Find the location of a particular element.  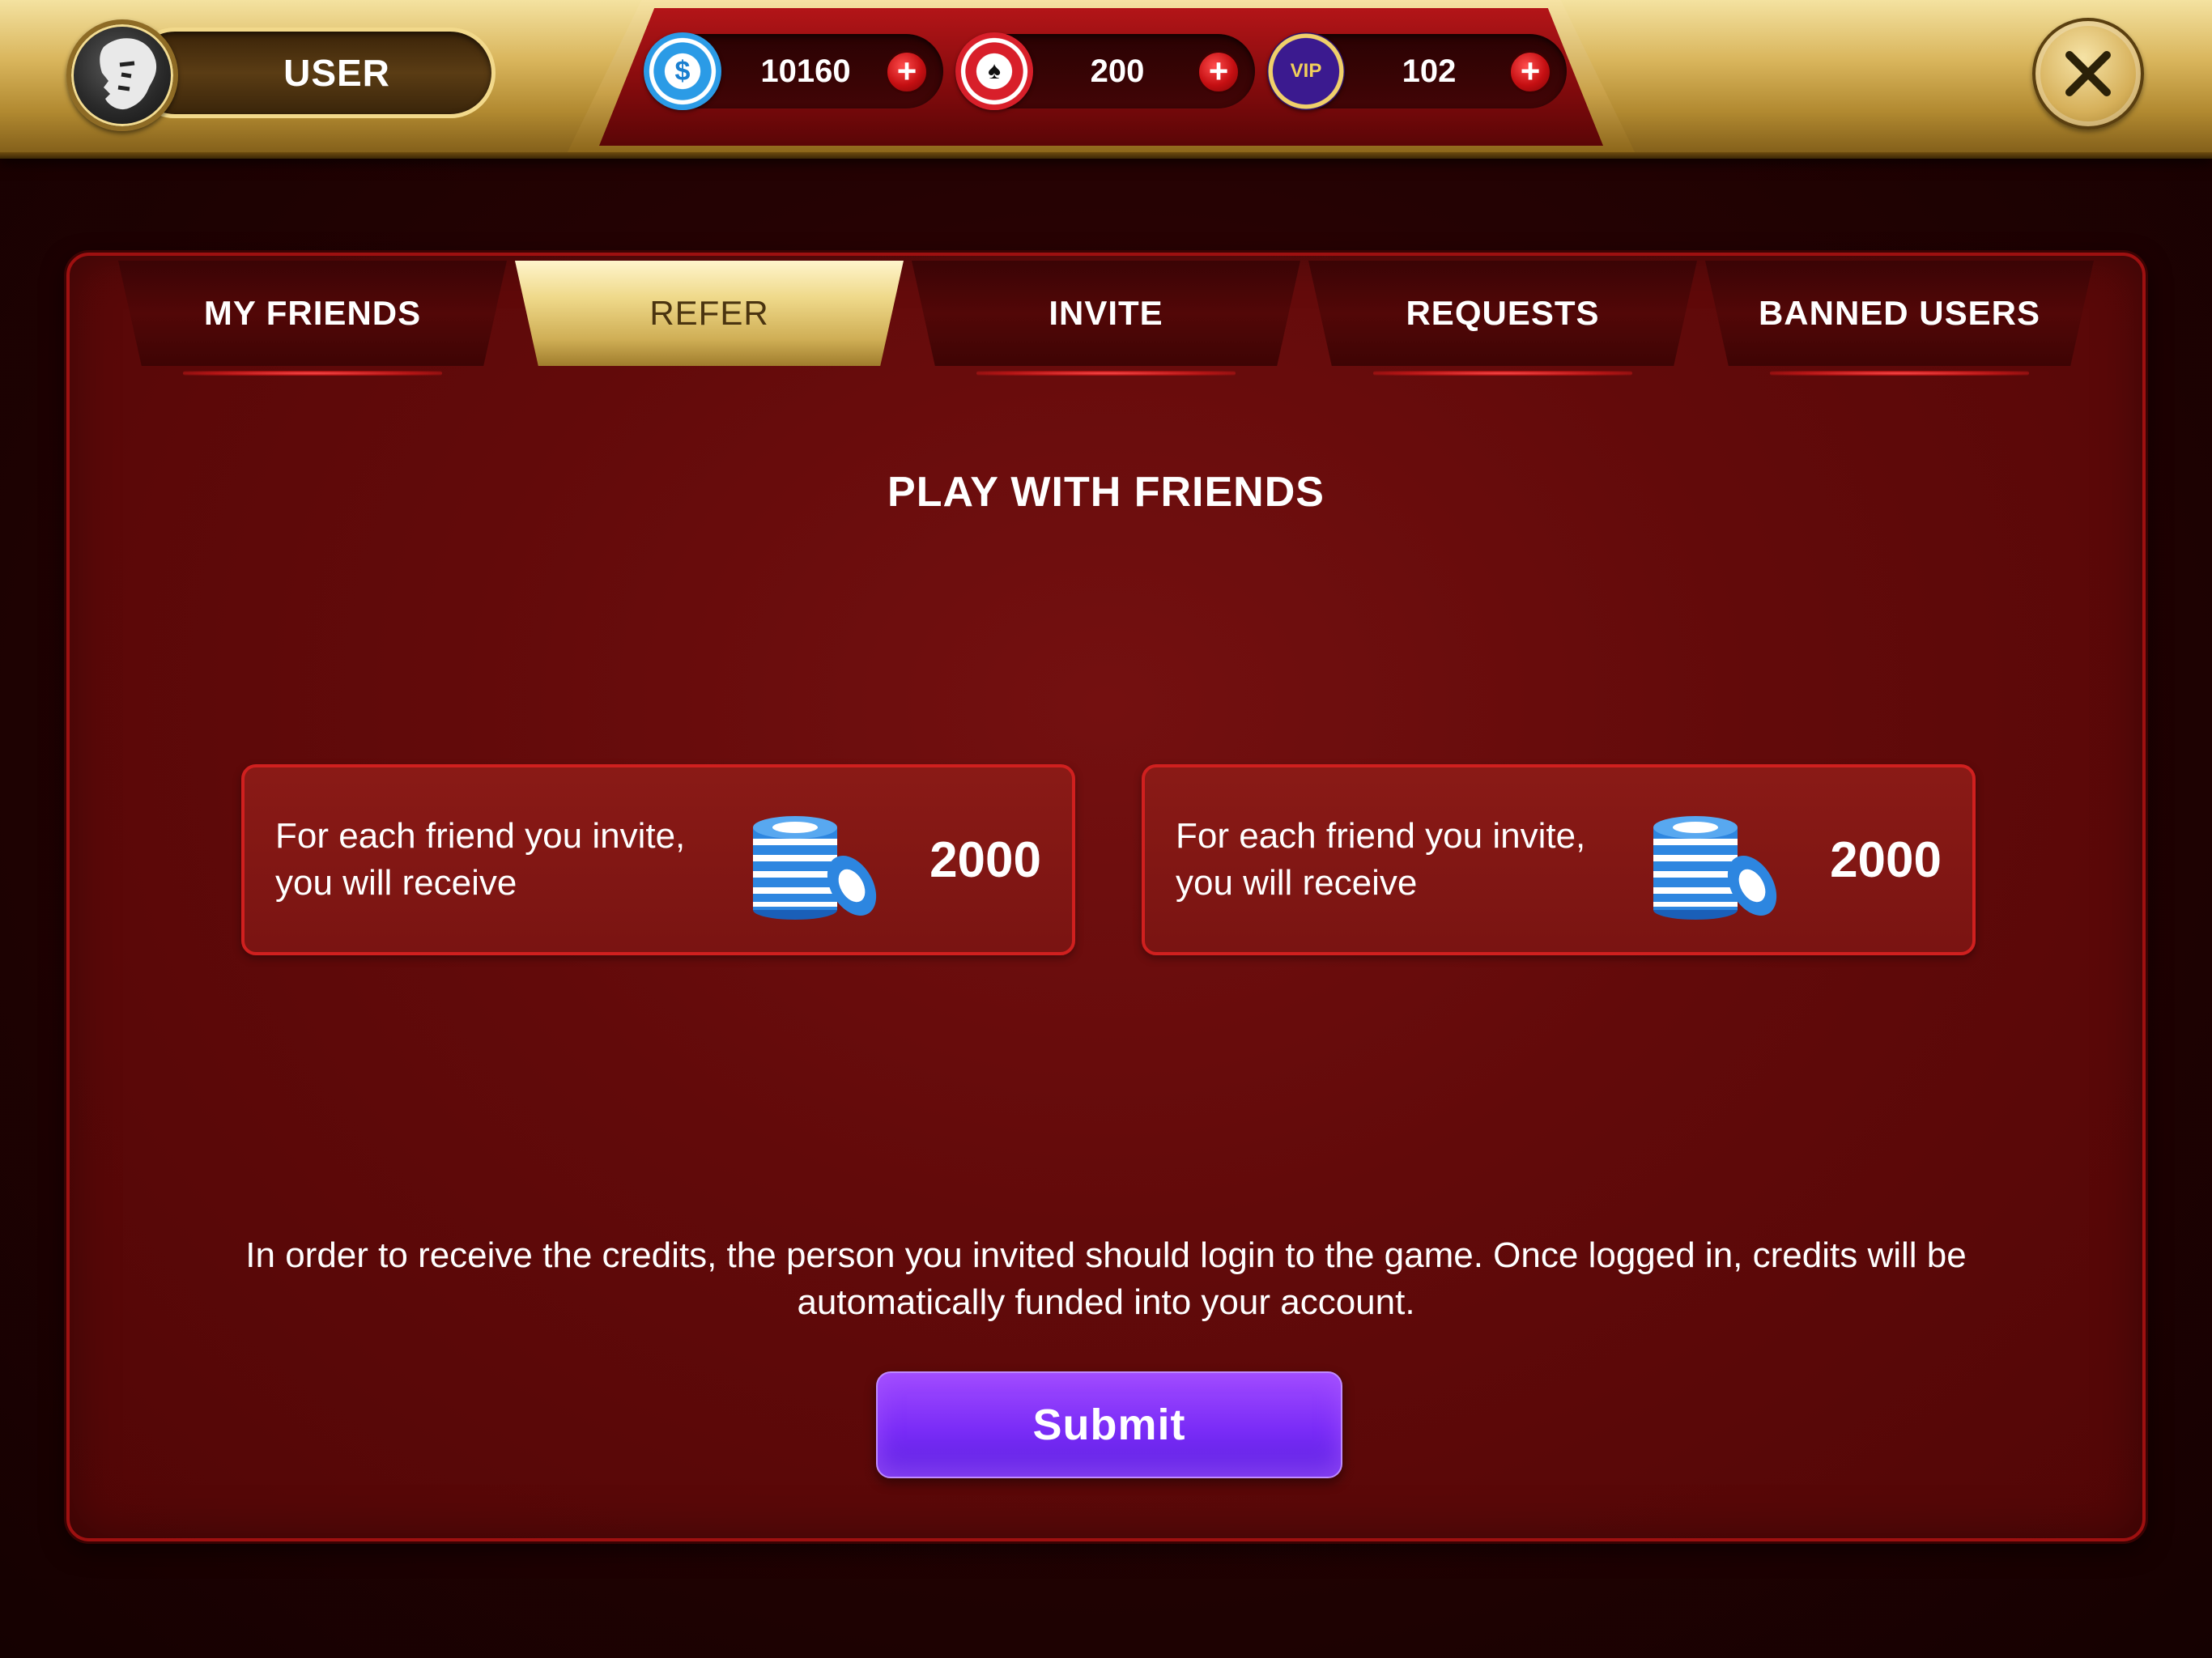

face-silhouette-icon is located at coordinates (129, 74).